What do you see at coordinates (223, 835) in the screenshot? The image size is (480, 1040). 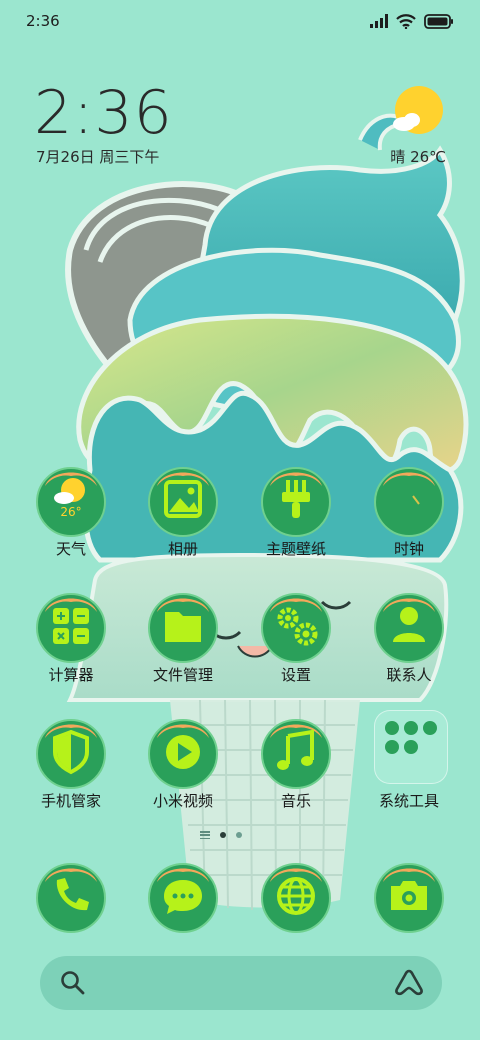 I see `page-dot-active` at bounding box center [223, 835].